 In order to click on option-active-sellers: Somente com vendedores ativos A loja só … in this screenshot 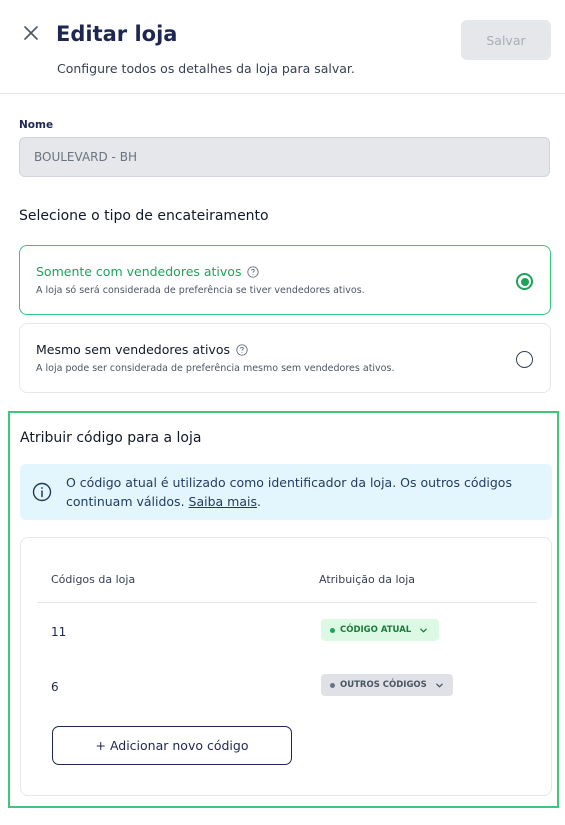, I will do `click(285, 280)`.